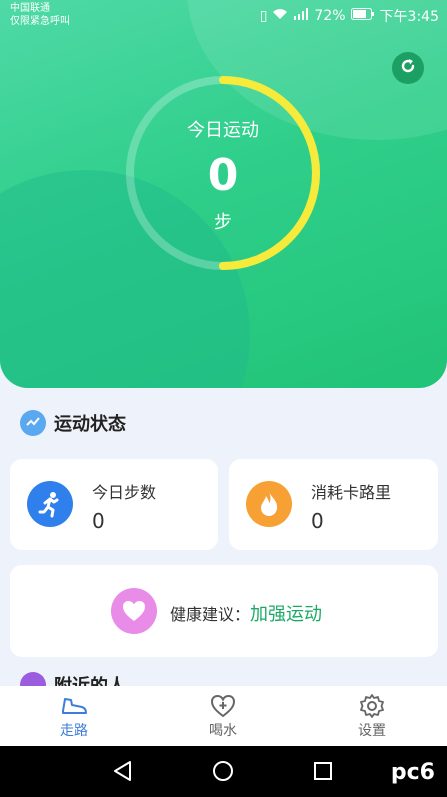  Describe the element at coordinates (90, 424) in the screenshot. I see `section-title-text: 运动状态` at that location.